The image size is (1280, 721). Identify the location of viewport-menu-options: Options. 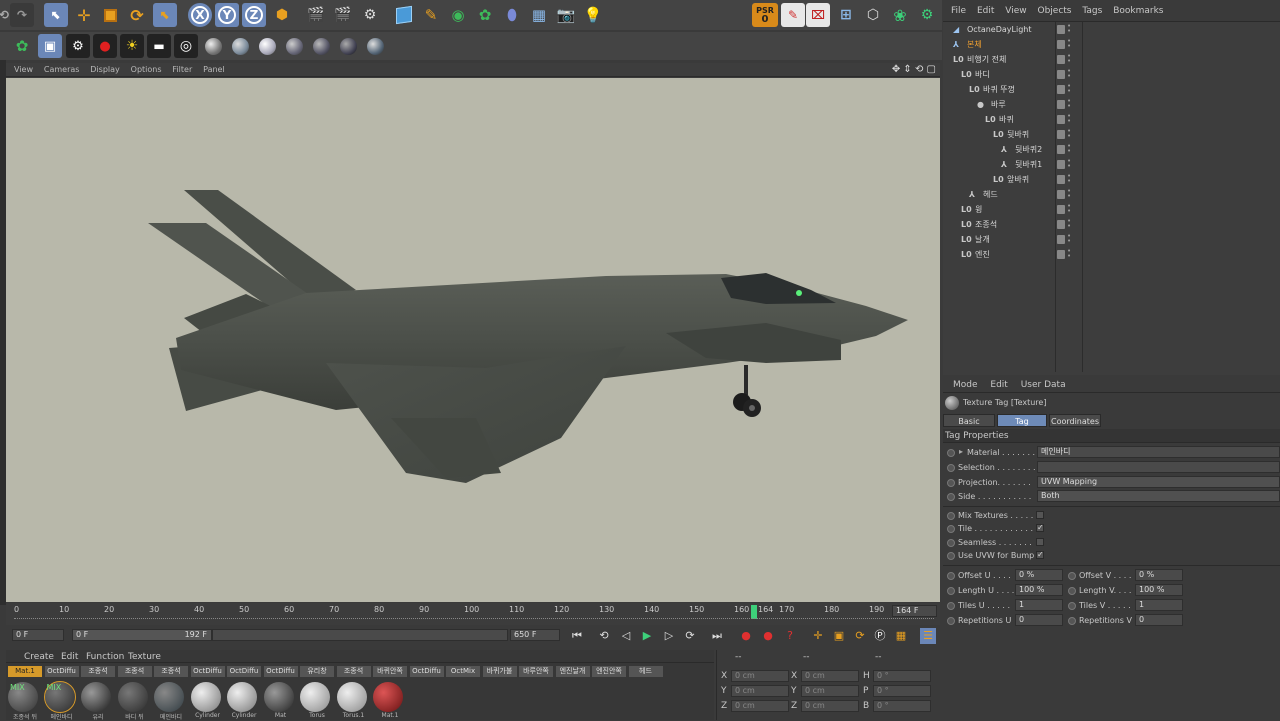
(146, 70).